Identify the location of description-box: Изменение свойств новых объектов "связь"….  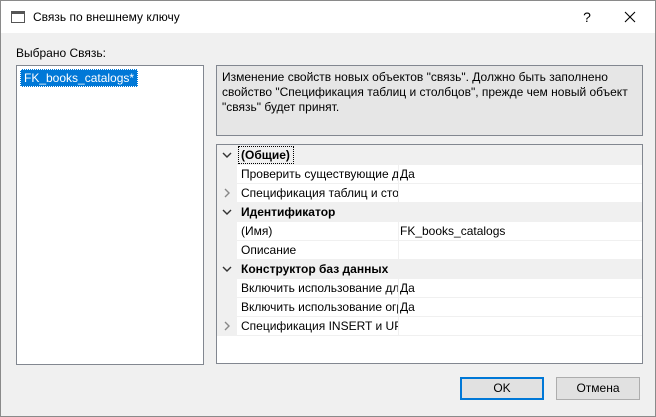
(429, 100).